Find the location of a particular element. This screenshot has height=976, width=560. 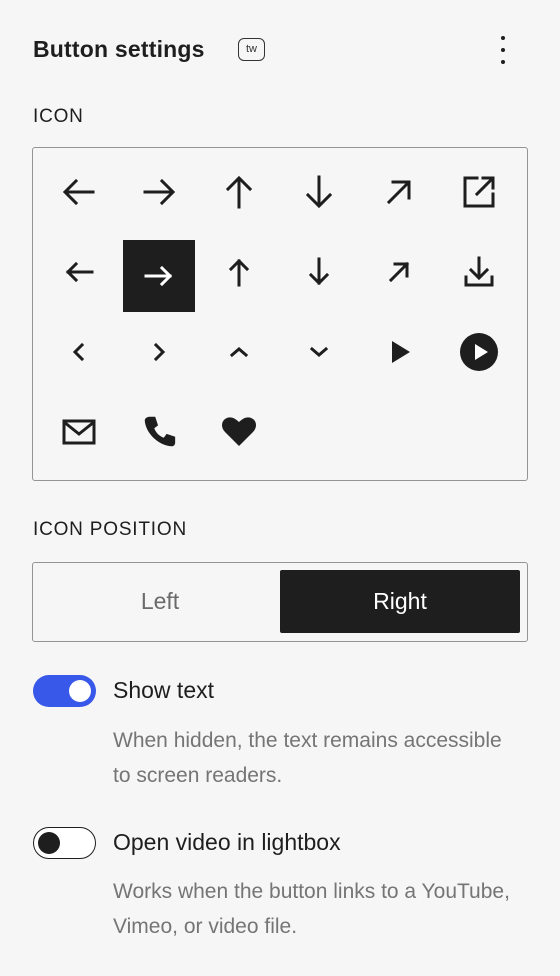

envelope-icon is located at coordinates (79, 432).